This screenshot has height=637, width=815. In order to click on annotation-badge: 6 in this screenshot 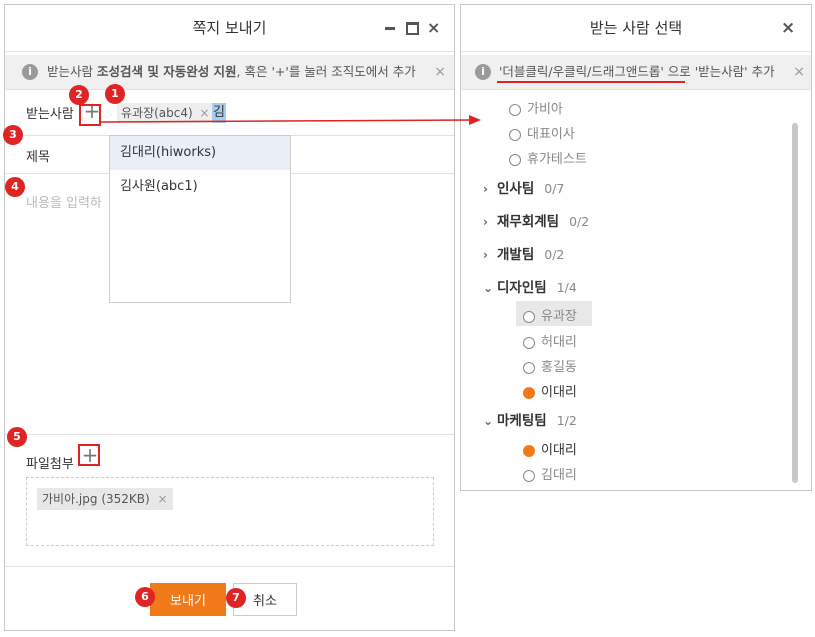, I will do `click(145, 597)`.